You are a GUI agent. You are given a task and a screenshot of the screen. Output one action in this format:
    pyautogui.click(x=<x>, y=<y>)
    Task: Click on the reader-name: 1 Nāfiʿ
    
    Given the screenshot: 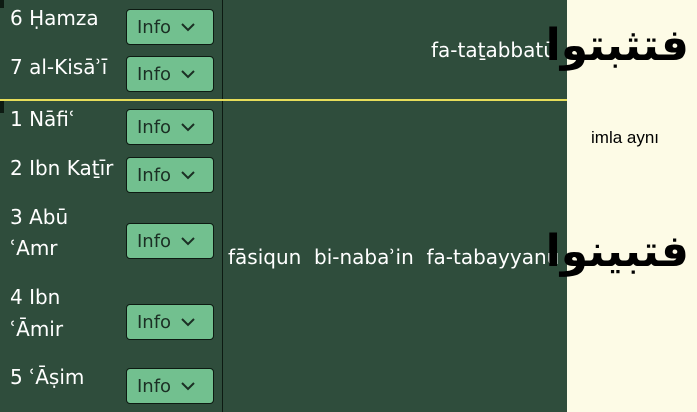 What is the action you would take?
    pyautogui.click(x=43, y=119)
    